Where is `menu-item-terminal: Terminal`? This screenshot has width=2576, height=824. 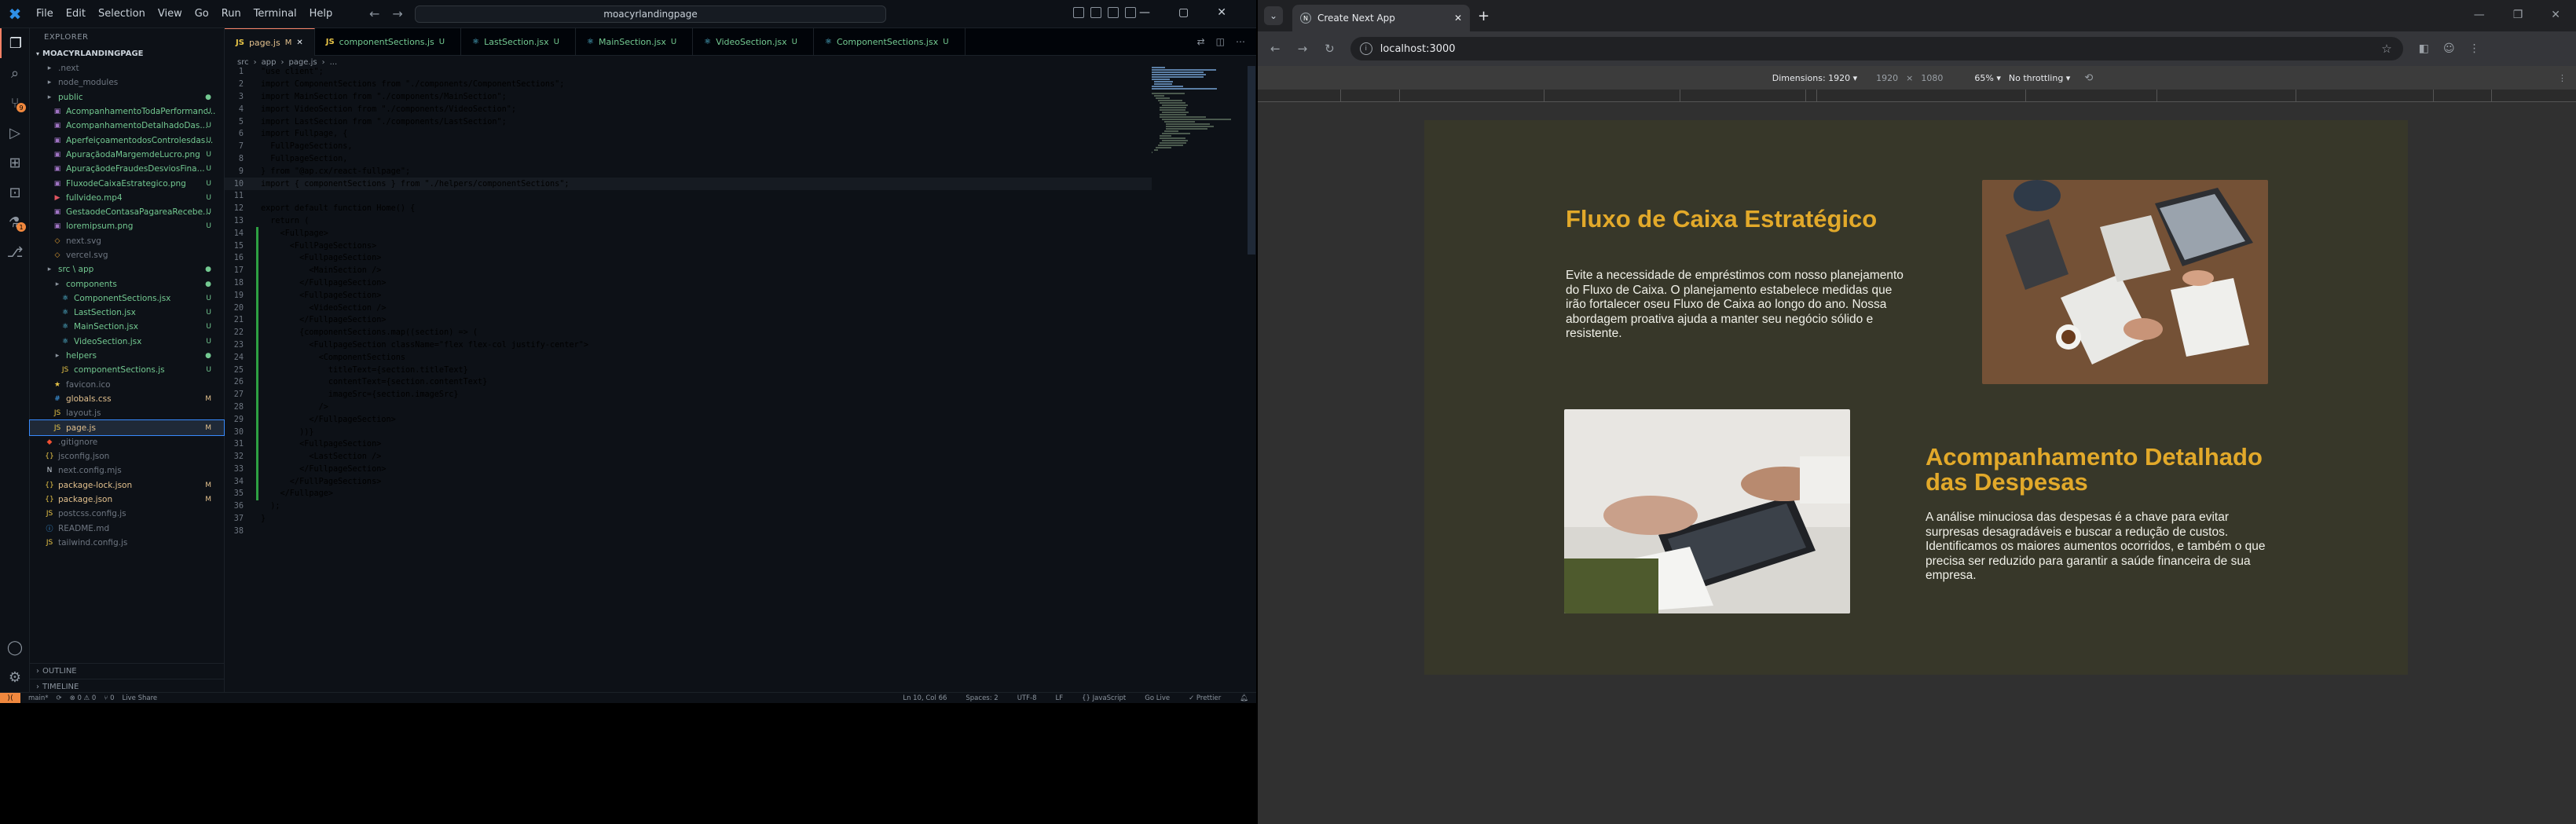 menu-item-terminal: Terminal is located at coordinates (275, 14).